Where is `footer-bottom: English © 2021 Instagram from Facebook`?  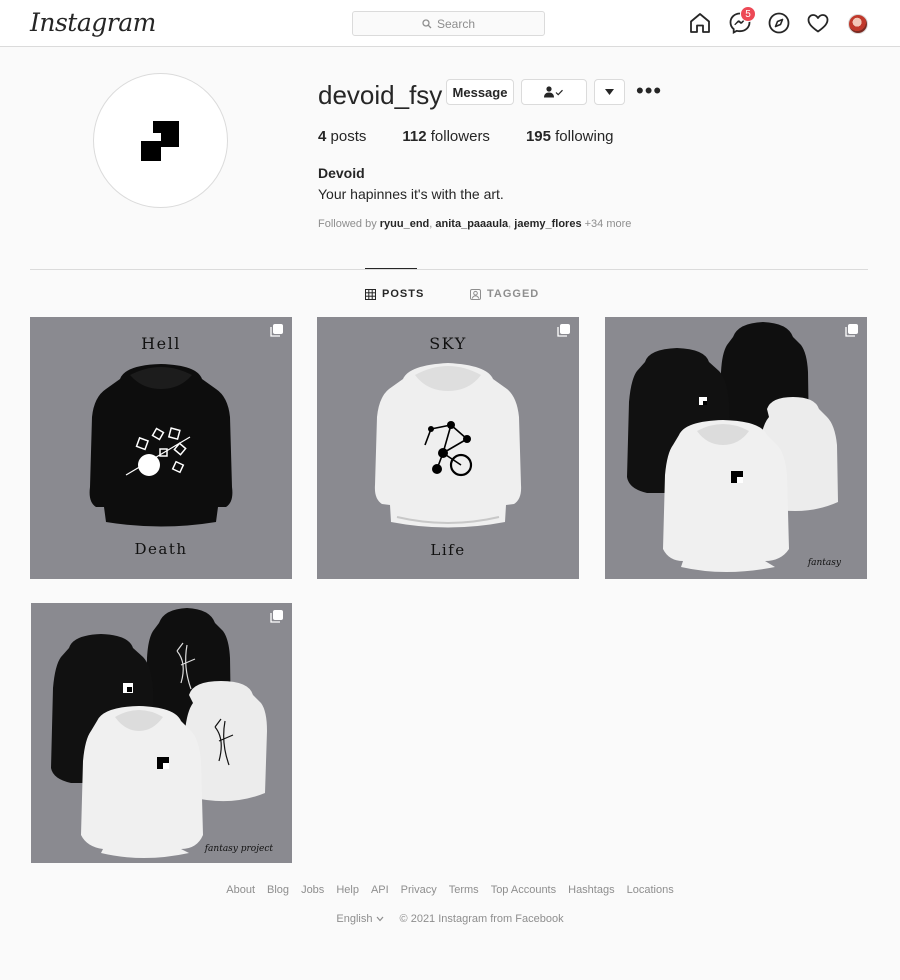
footer-bottom: English © 2021 Instagram from Facebook is located at coordinates (450, 919).